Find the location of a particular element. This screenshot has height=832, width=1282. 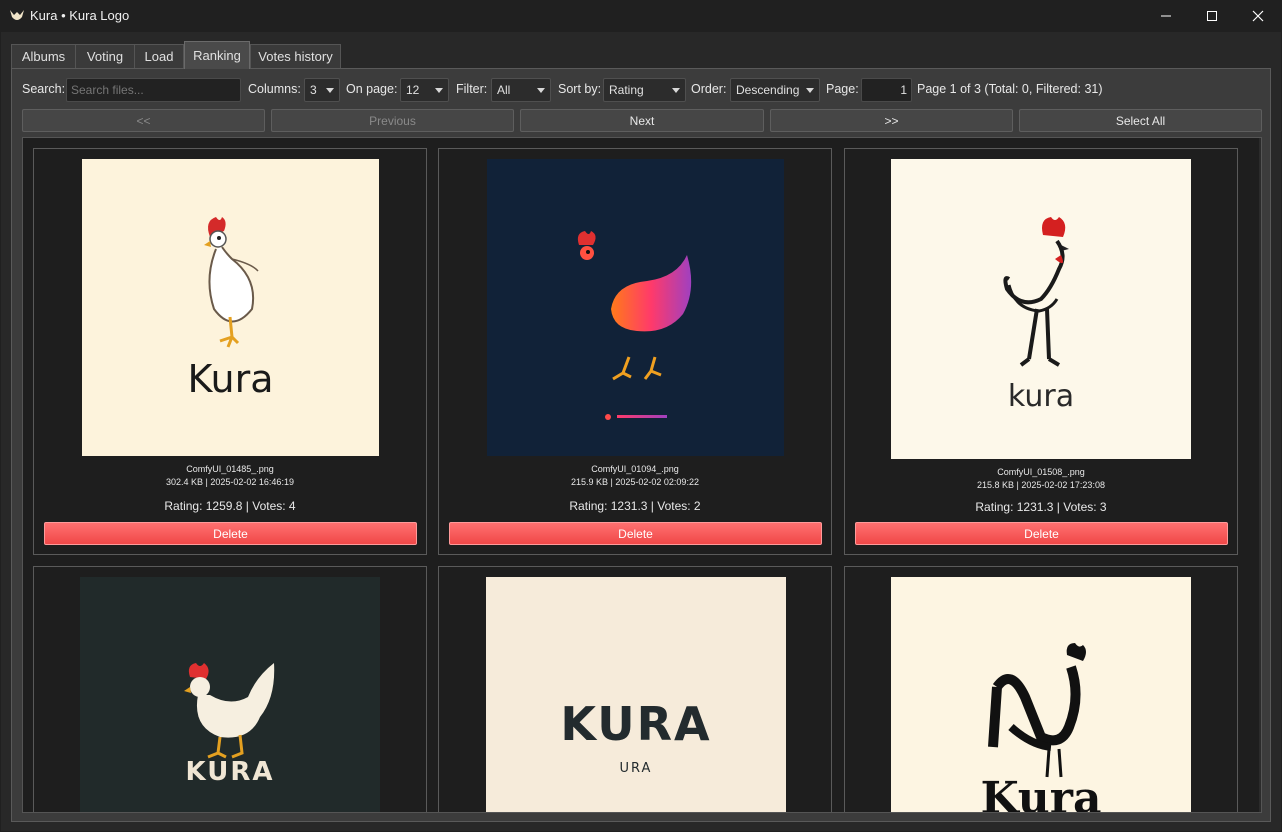

last-page-button: >> is located at coordinates (891, 120).